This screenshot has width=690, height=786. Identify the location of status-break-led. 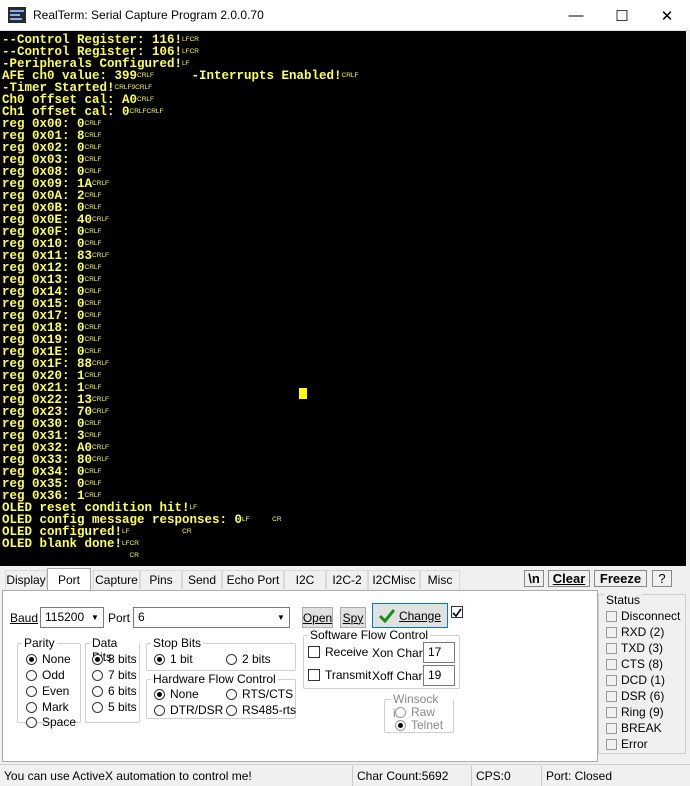
(611, 728).